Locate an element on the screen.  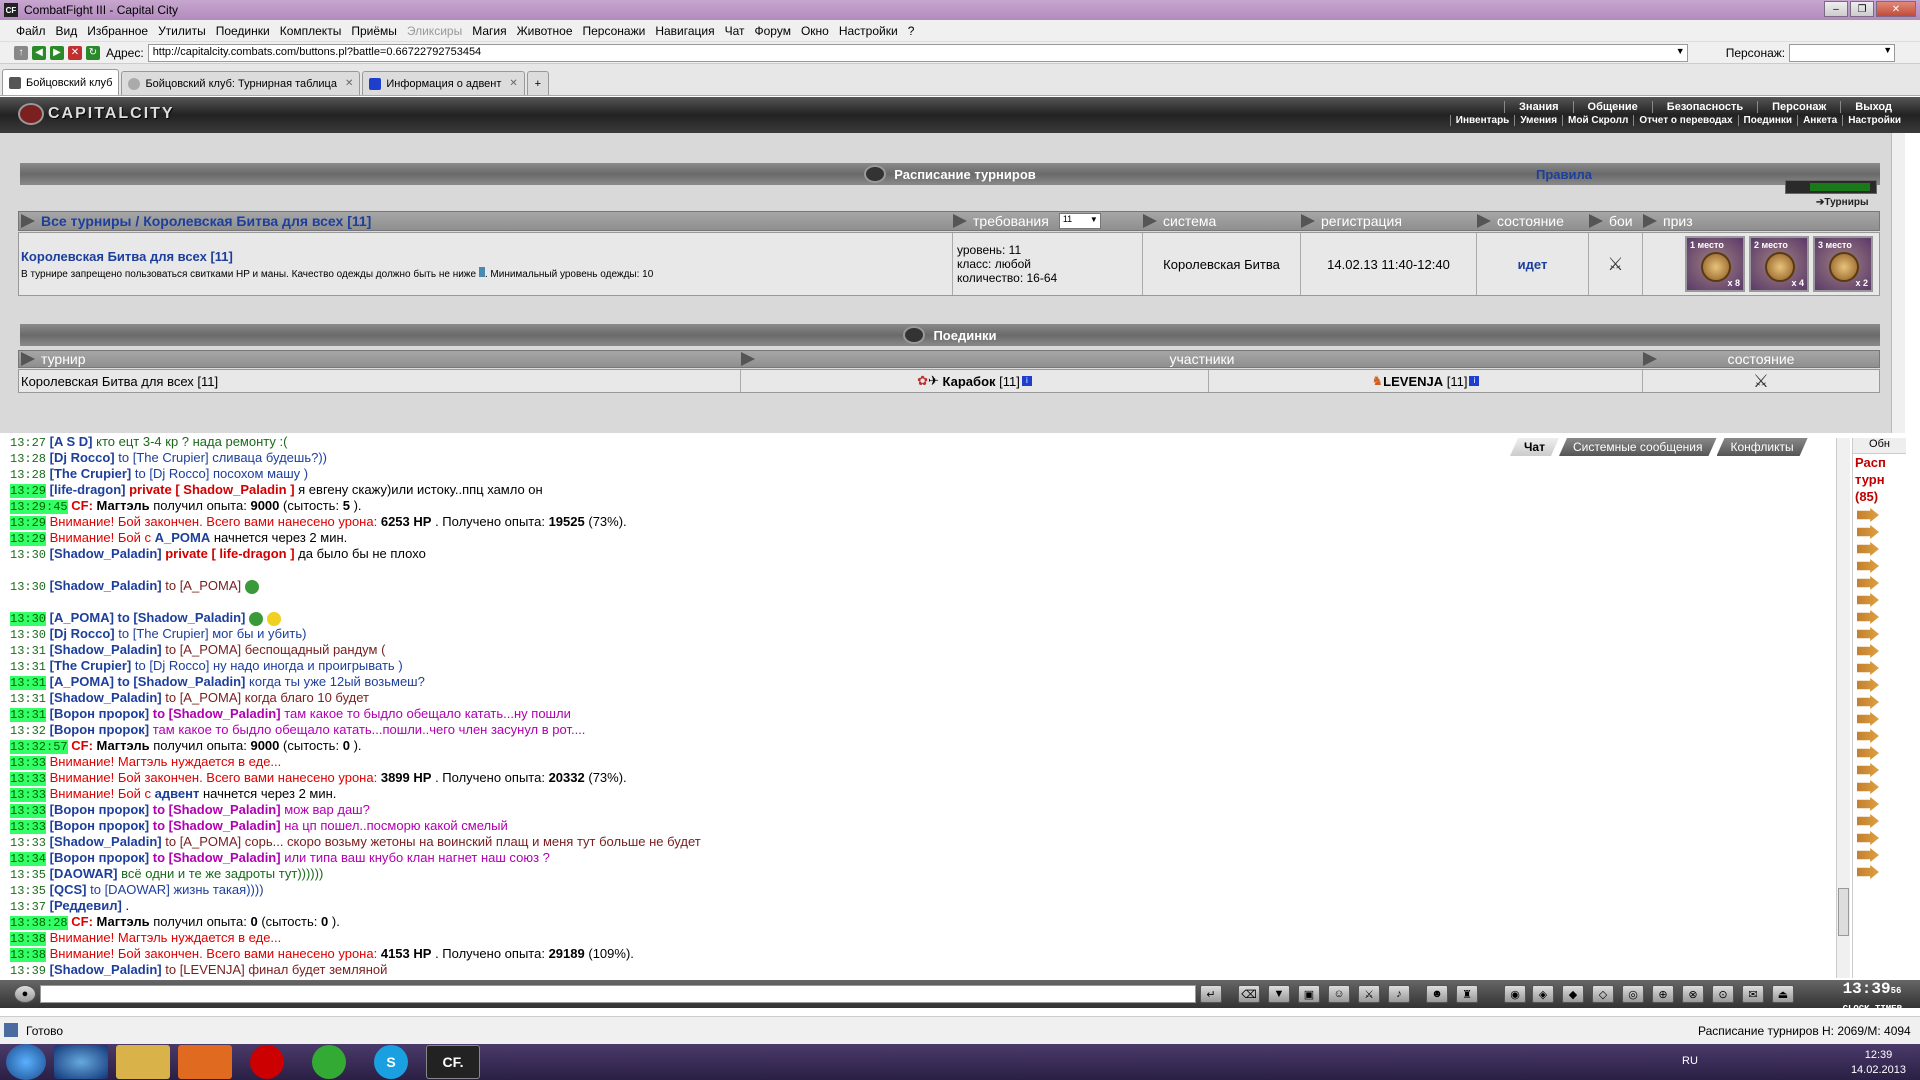
sub-menu-transfers: Отчет о переводах is located at coordinates (1685, 120).